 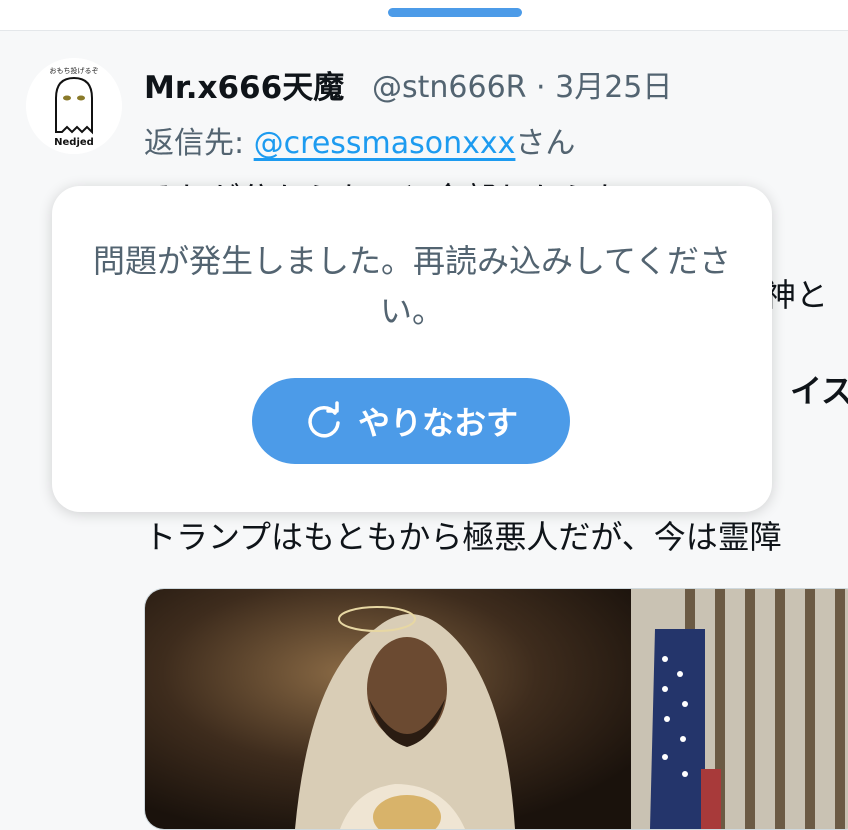 I want to click on retry-button: やりなおす, so click(x=411, y=421).